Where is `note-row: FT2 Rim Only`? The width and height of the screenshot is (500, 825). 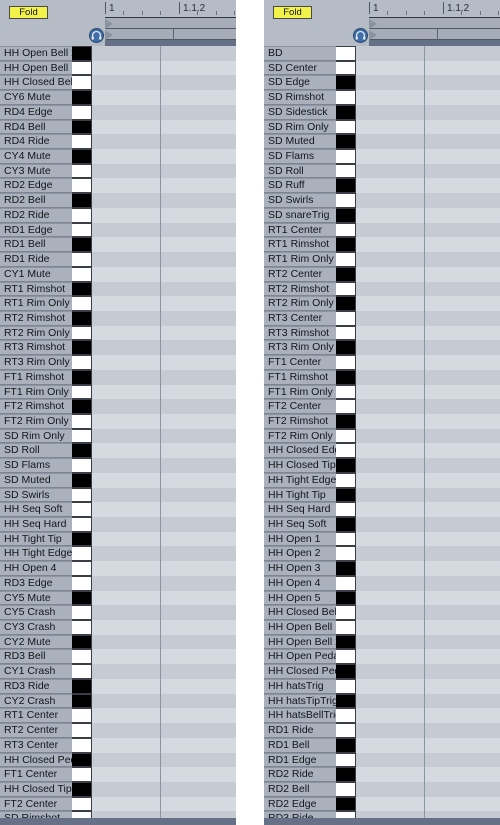
note-row: FT2 Rim Only is located at coordinates (118, 421).